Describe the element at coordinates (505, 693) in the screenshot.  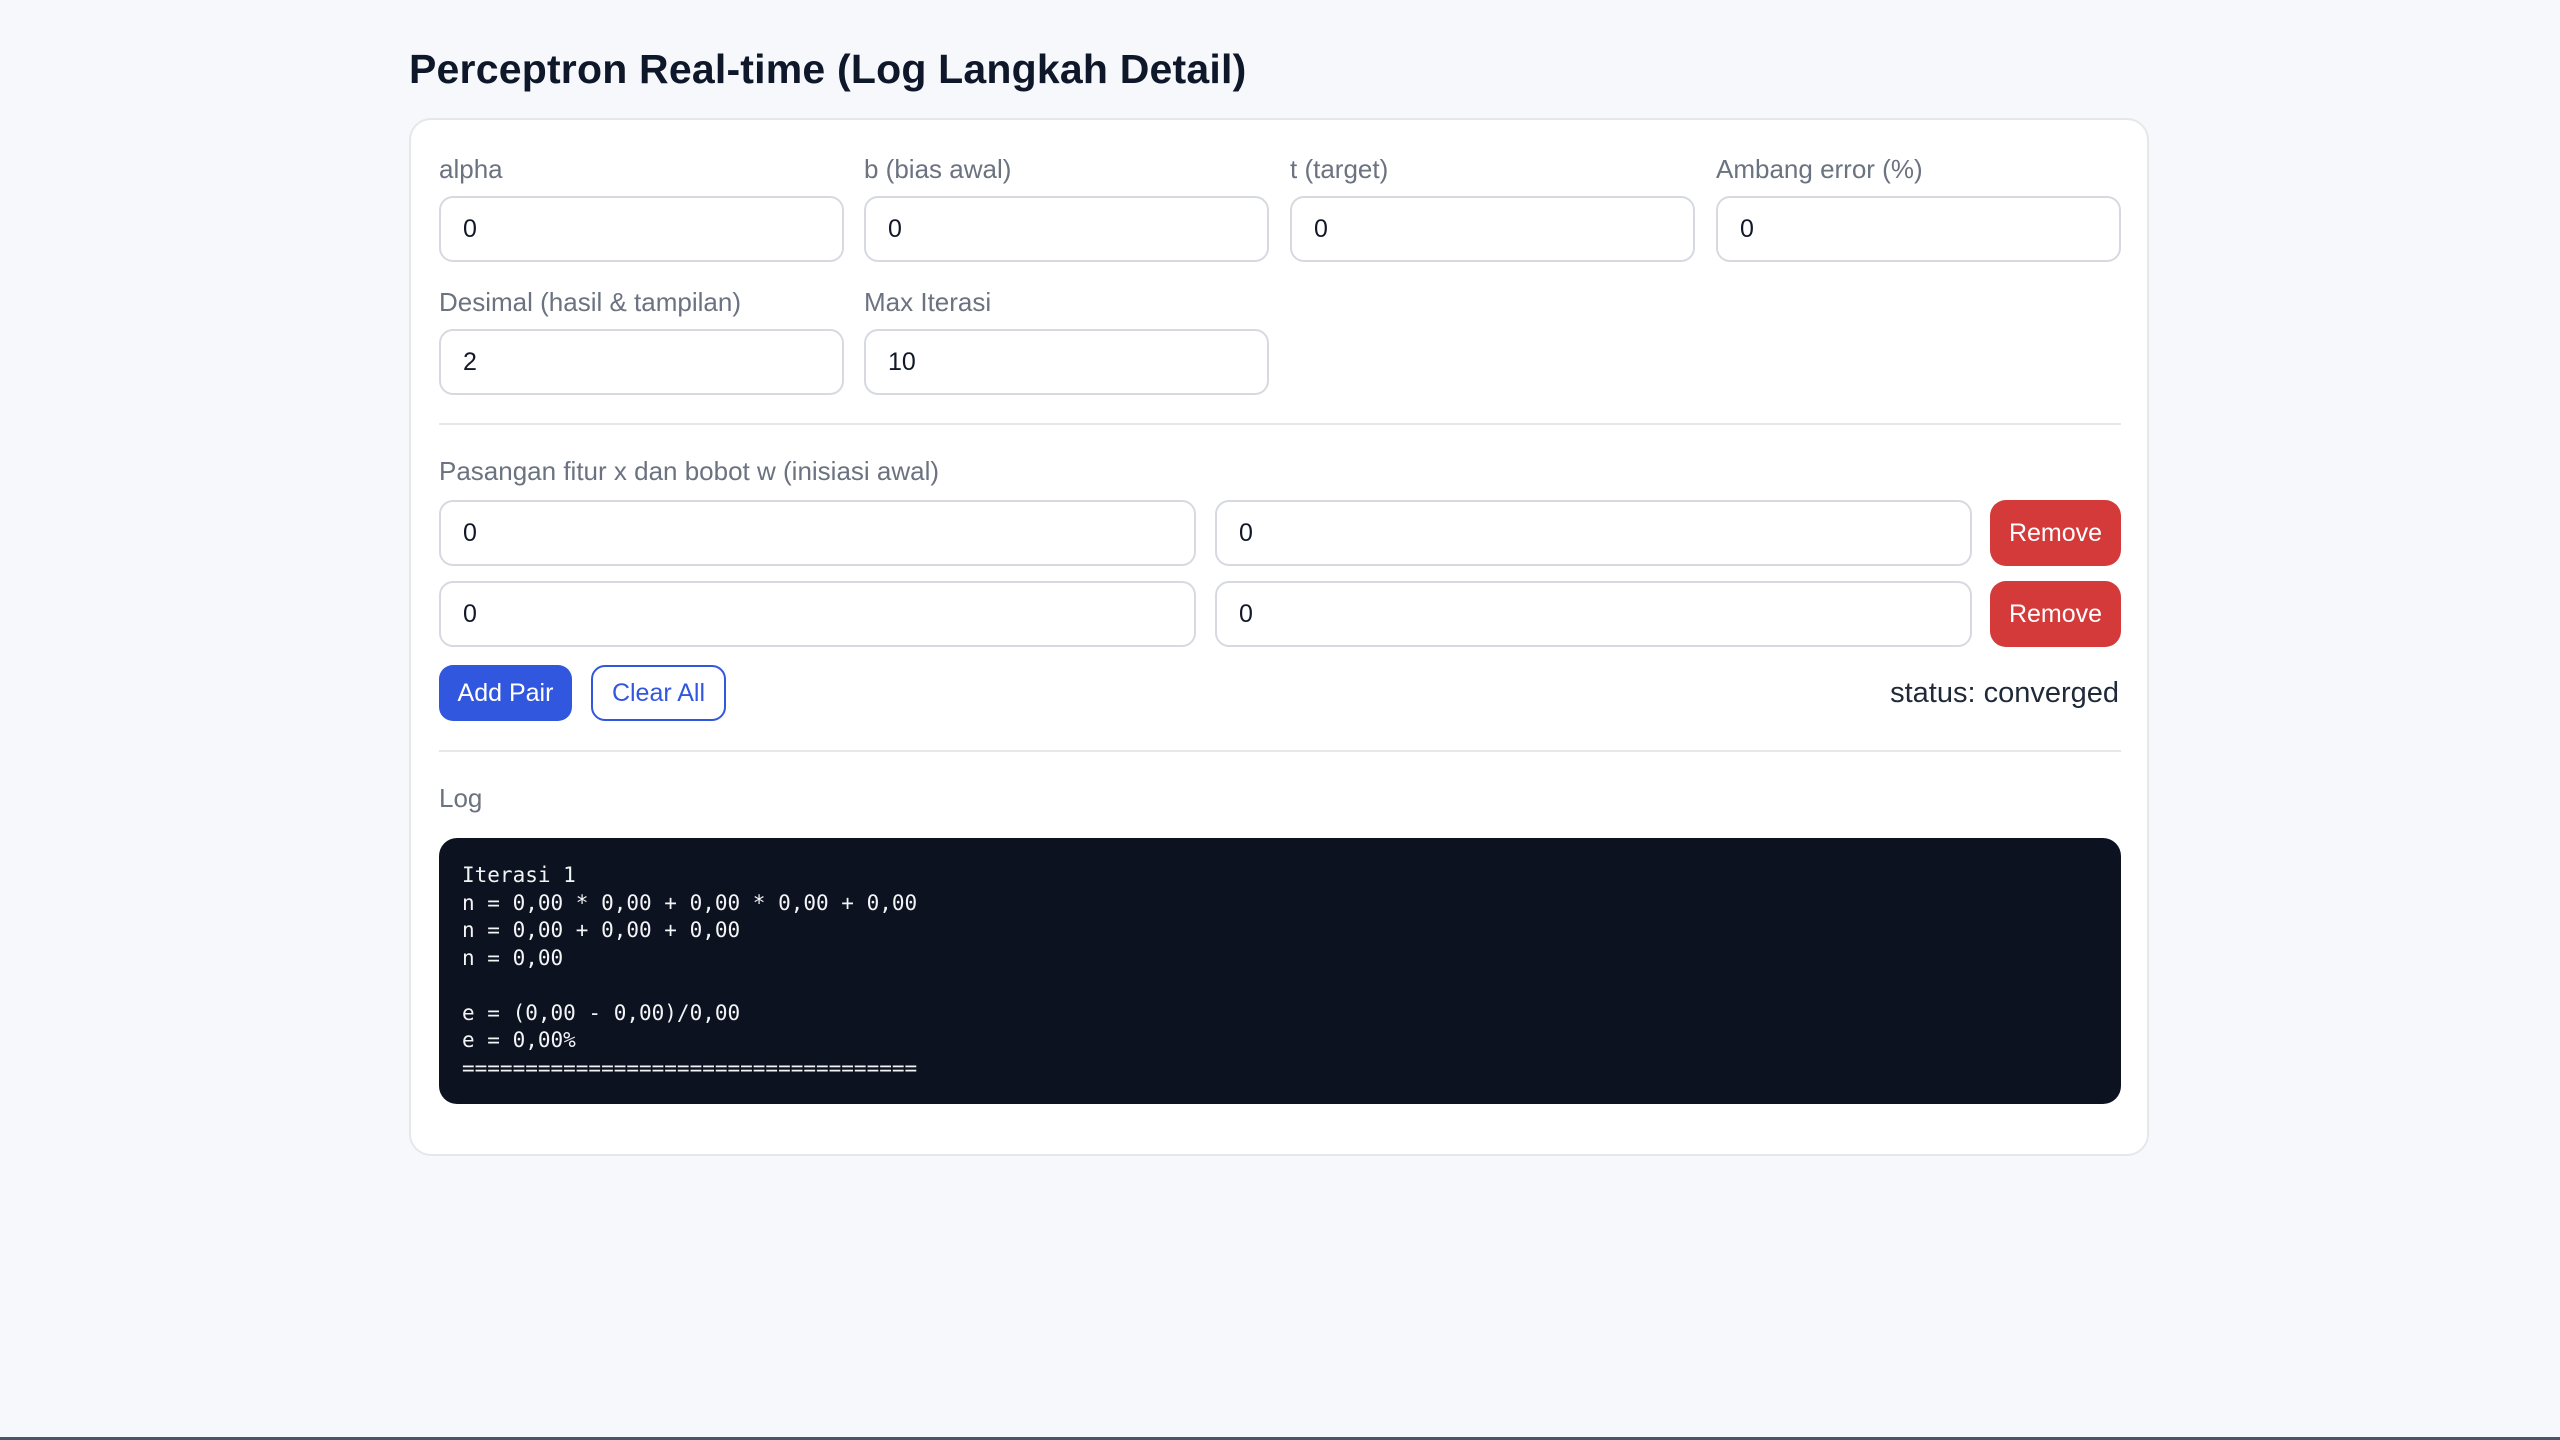
I see `add-pair-button: Add Pair` at that location.